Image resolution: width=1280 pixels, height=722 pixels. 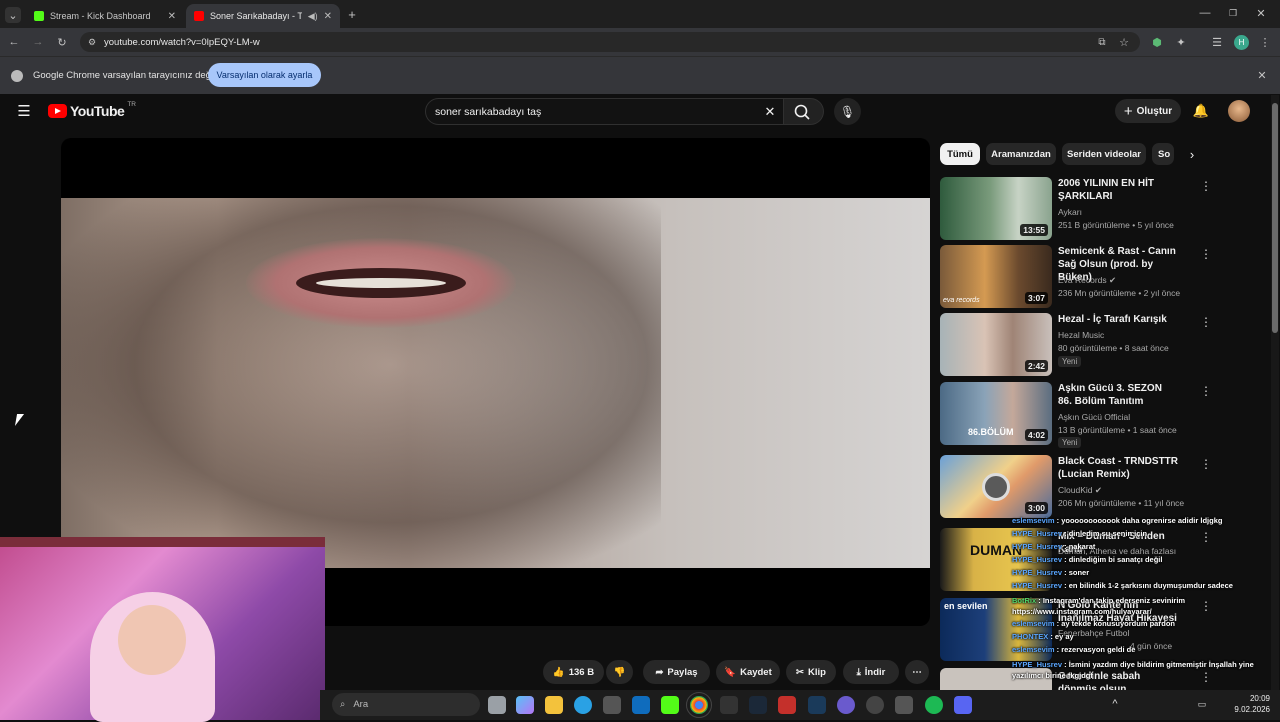 I want to click on taskbar-clock: 20:09 9.02.2026, so click(x=1251, y=704).